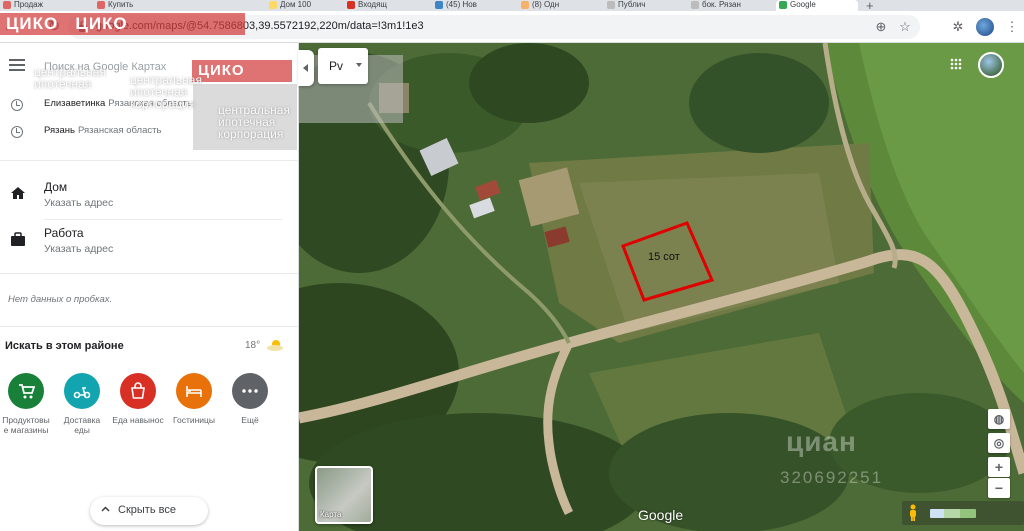 Image resolution: width=1024 pixels, height=531 pixels. I want to click on apps-grid-icon, so click(956, 64).